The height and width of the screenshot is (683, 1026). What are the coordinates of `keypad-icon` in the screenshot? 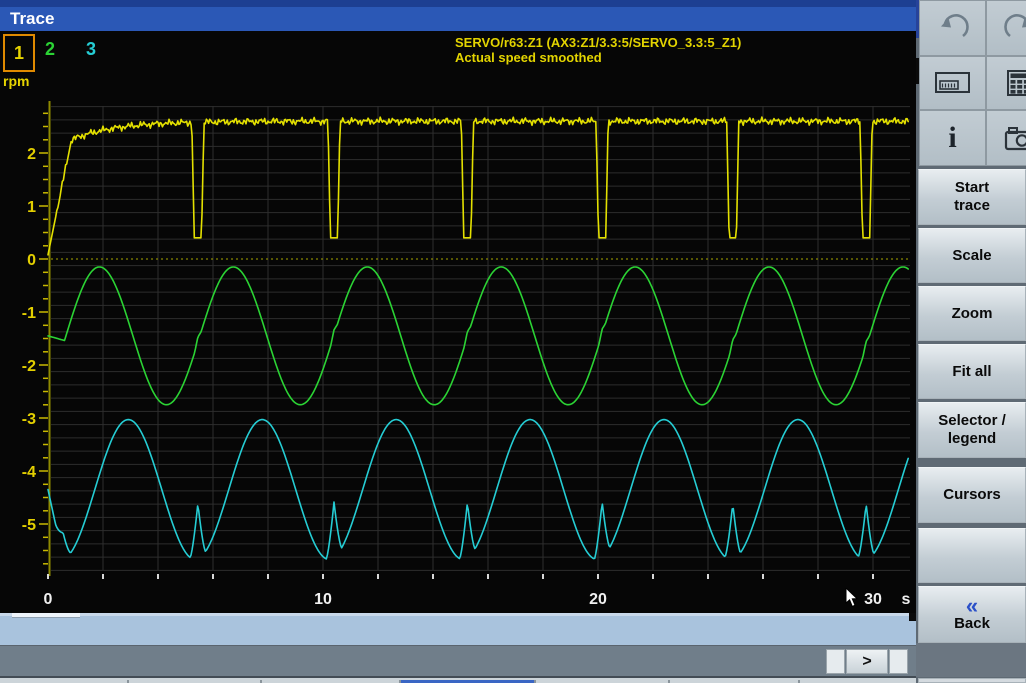 It's located at (1016, 83).